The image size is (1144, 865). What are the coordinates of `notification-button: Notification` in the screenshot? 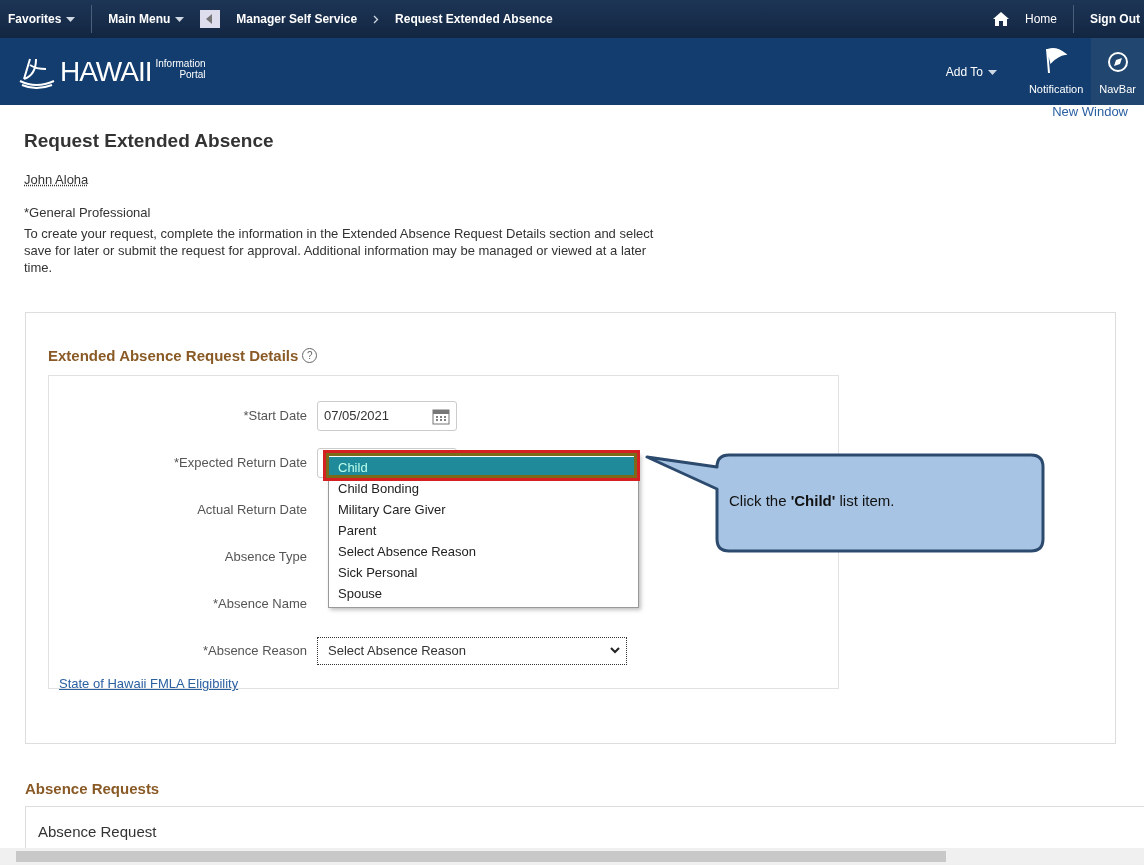 It's located at (1056, 71).